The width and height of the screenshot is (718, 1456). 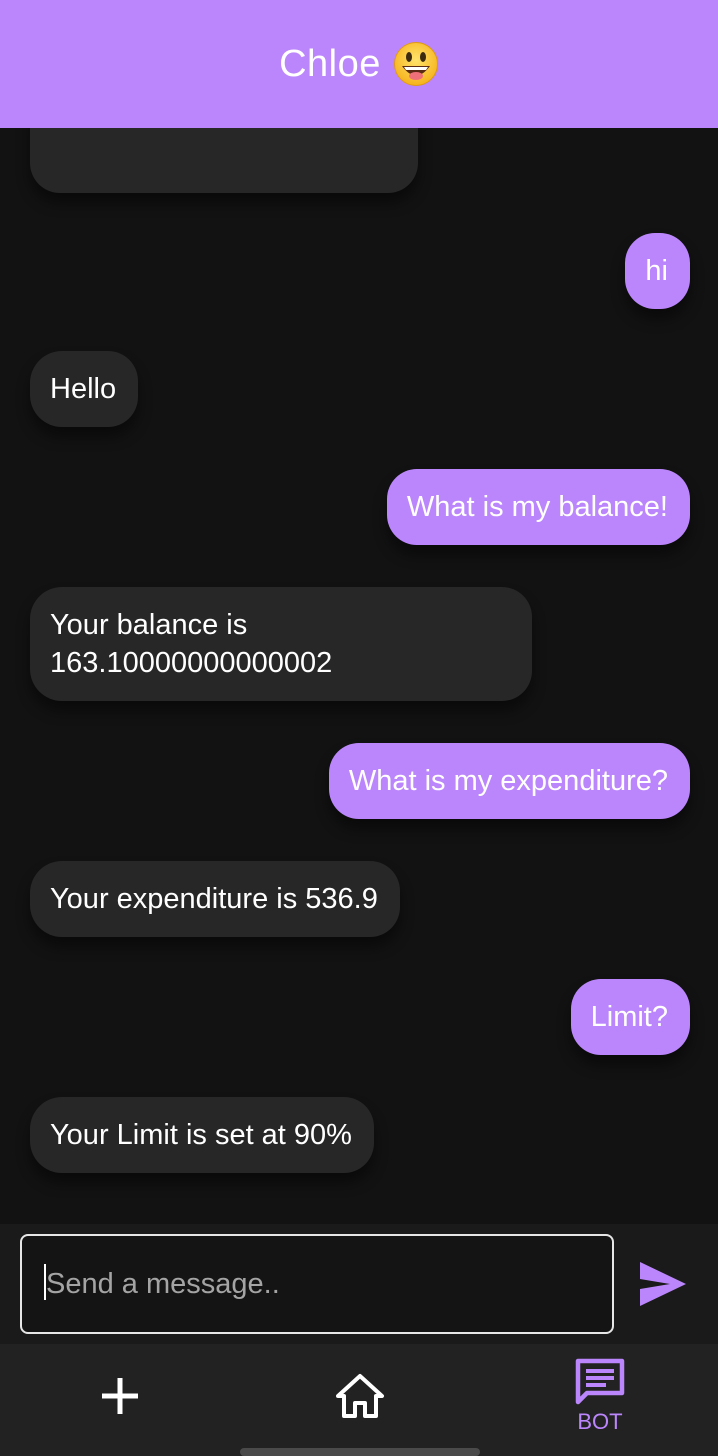 I want to click on previous-bot-message, so click(x=224, y=160).